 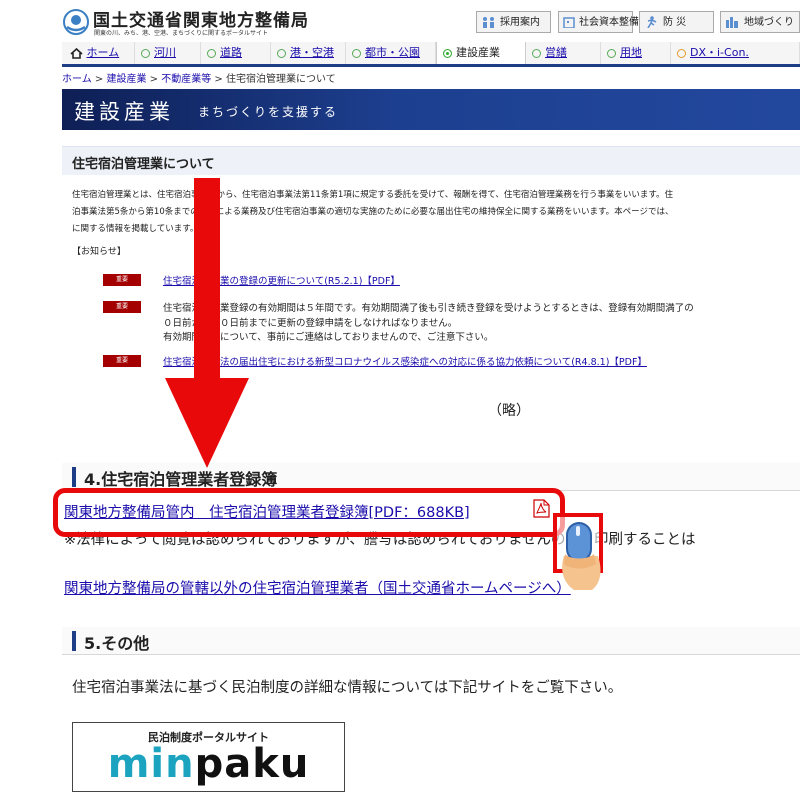 What do you see at coordinates (181, 33) in the screenshot?
I see `site-subtitle: 関東の川、みち、港、空港、まちづくりに関するポータルサイト` at bounding box center [181, 33].